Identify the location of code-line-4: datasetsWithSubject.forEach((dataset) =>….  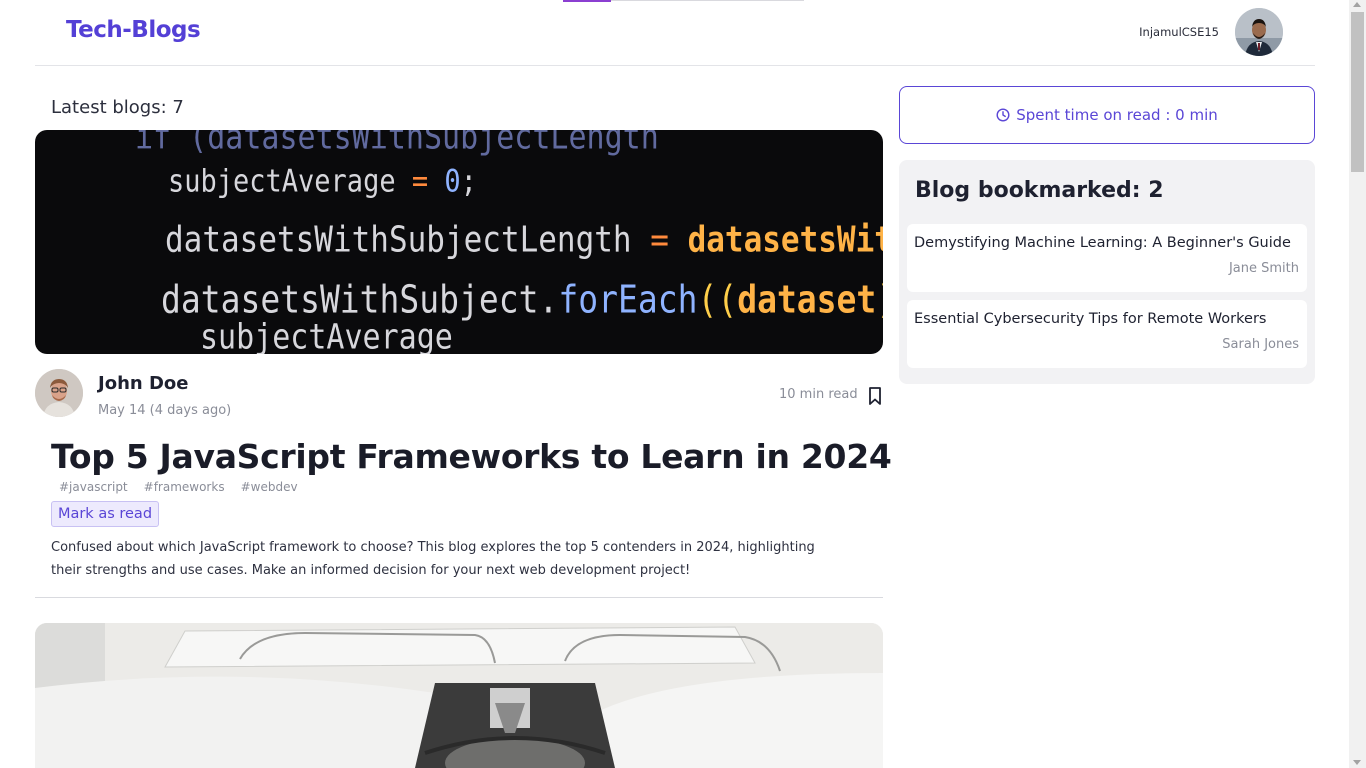
(522, 299).